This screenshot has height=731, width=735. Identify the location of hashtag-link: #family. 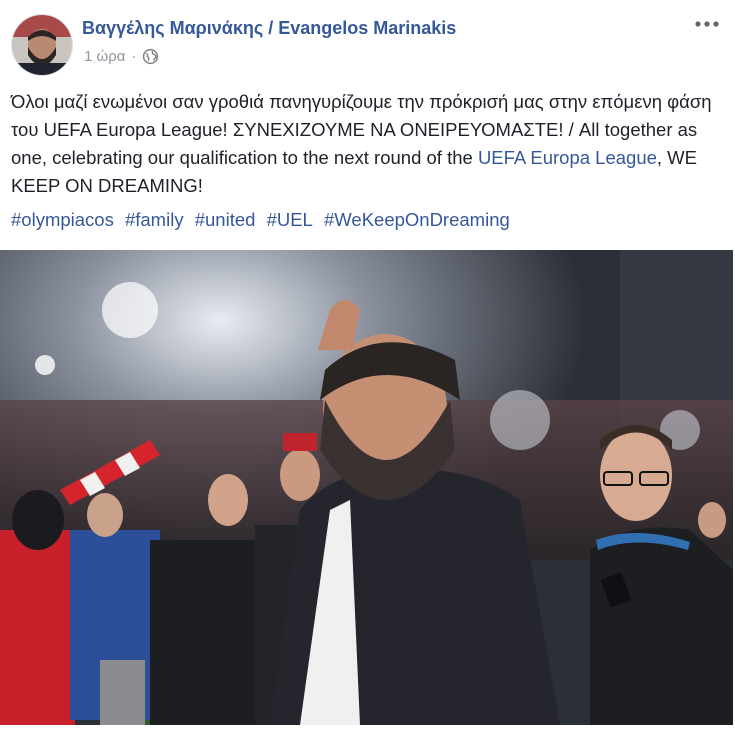
(154, 219).